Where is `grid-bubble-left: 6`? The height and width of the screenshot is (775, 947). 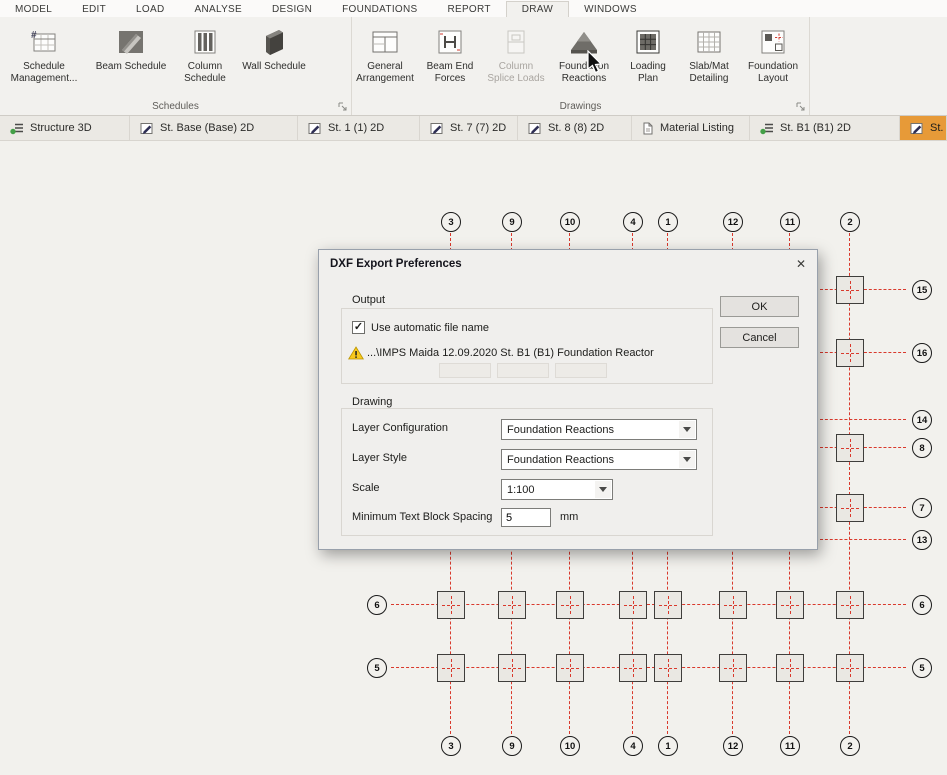 grid-bubble-left: 6 is located at coordinates (377, 605).